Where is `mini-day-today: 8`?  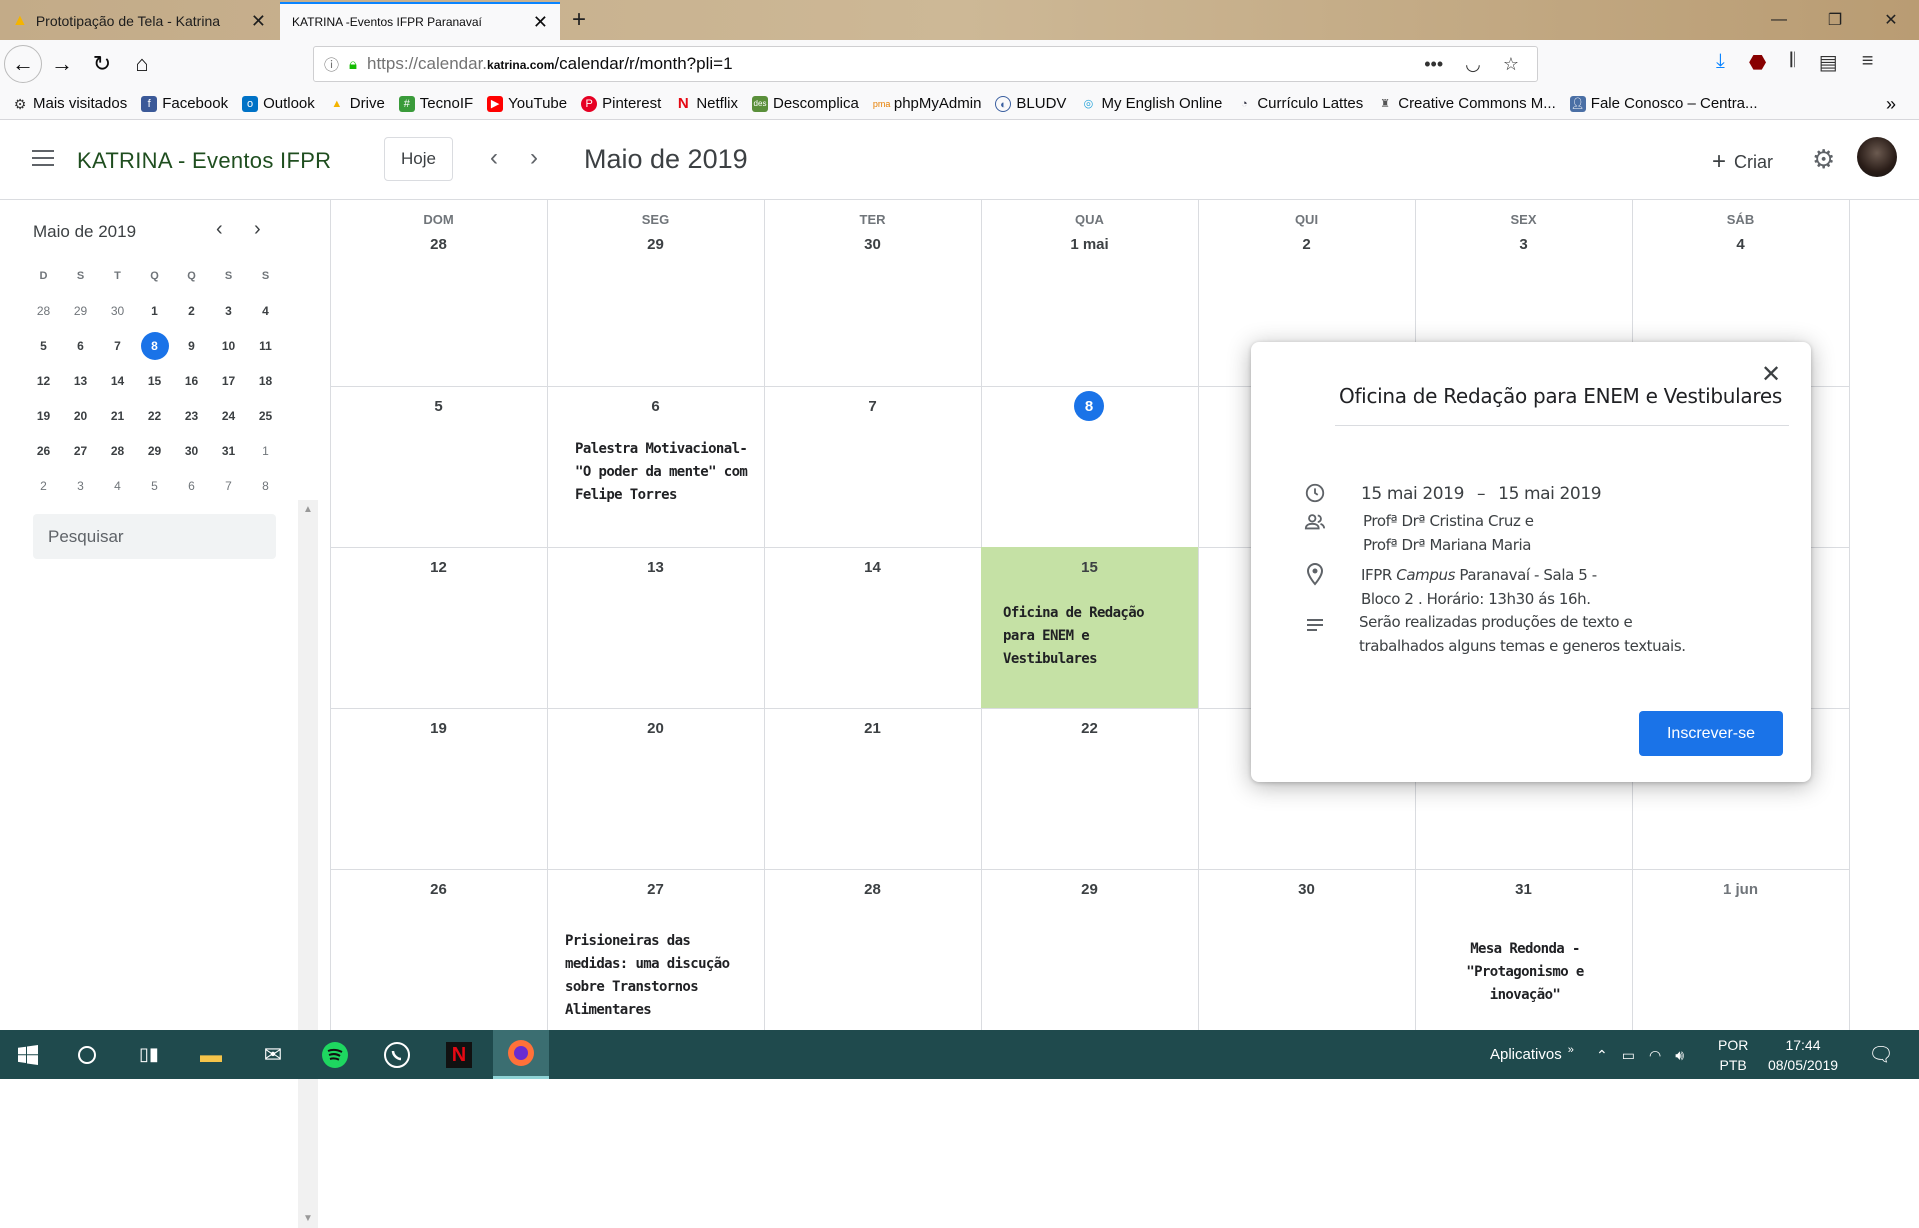 mini-day-today: 8 is located at coordinates (154, 345).